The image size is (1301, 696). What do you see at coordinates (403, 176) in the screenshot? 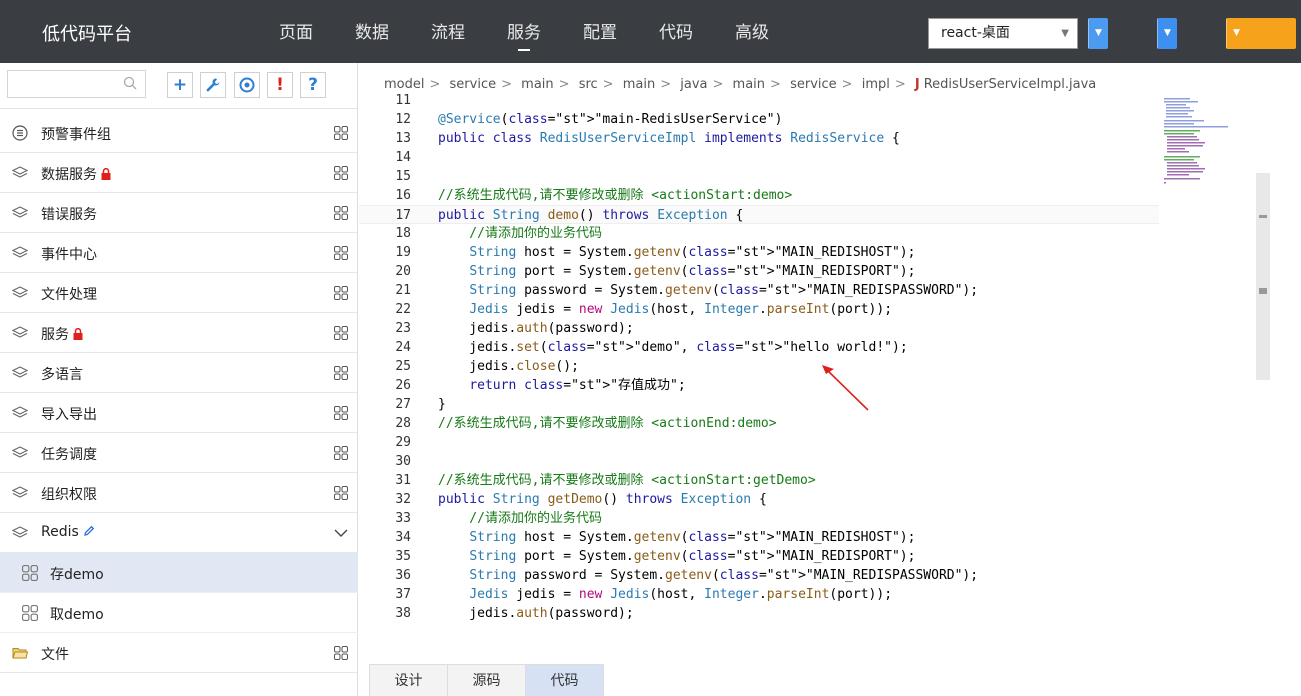
I see `line-number: 15` at bounding box center [403, 176].